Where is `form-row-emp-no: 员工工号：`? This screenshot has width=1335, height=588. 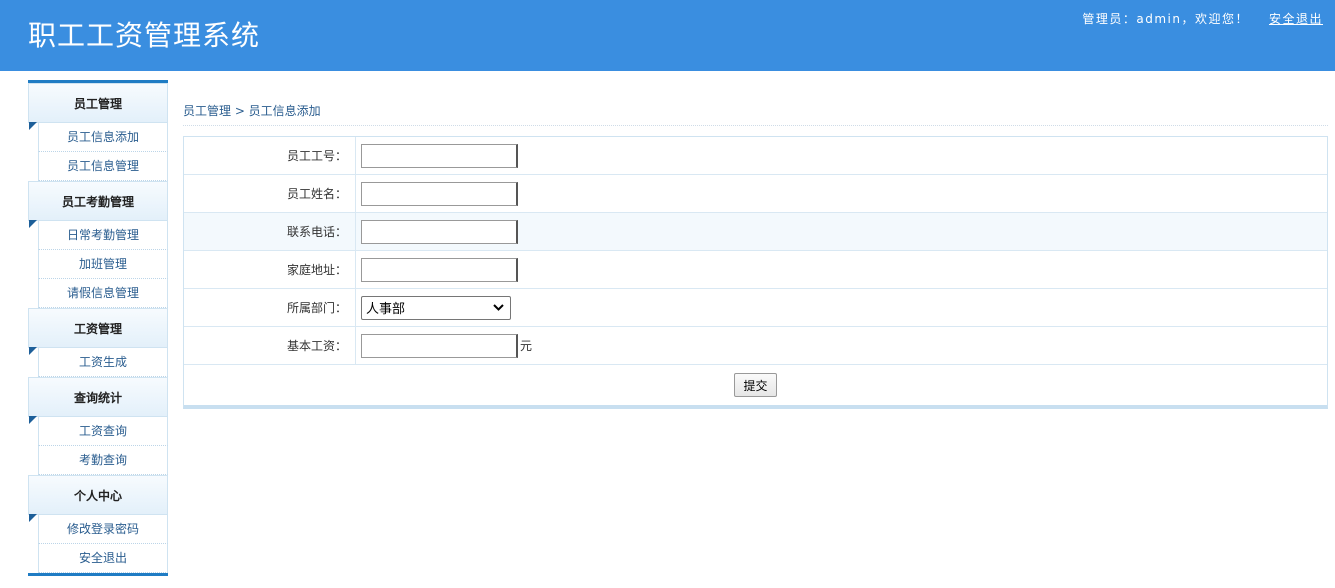
form-row-emp-no: 员工工号： is located at coordinates (755, 156).